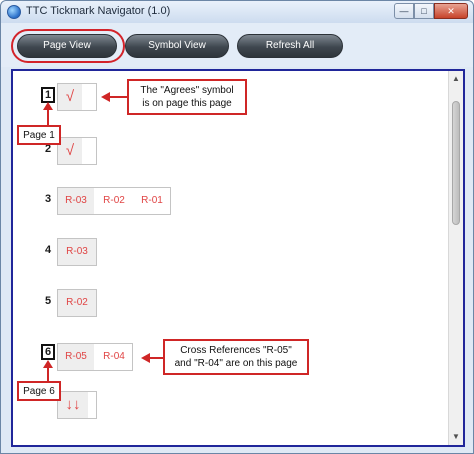 This screenshot has width=474, height=454. What do you see at coordinates (39, 391) in the screenshot?
I see `page6-label: Page 6` at bounding box center [39, 391].